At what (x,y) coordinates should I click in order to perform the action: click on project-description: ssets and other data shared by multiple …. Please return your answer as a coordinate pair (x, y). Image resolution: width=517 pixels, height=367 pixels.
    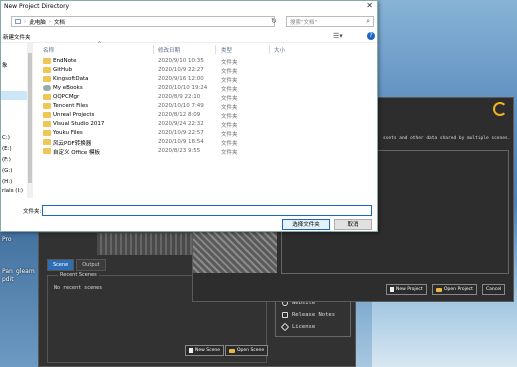
    Looking at the image, I should click on (447, 138).